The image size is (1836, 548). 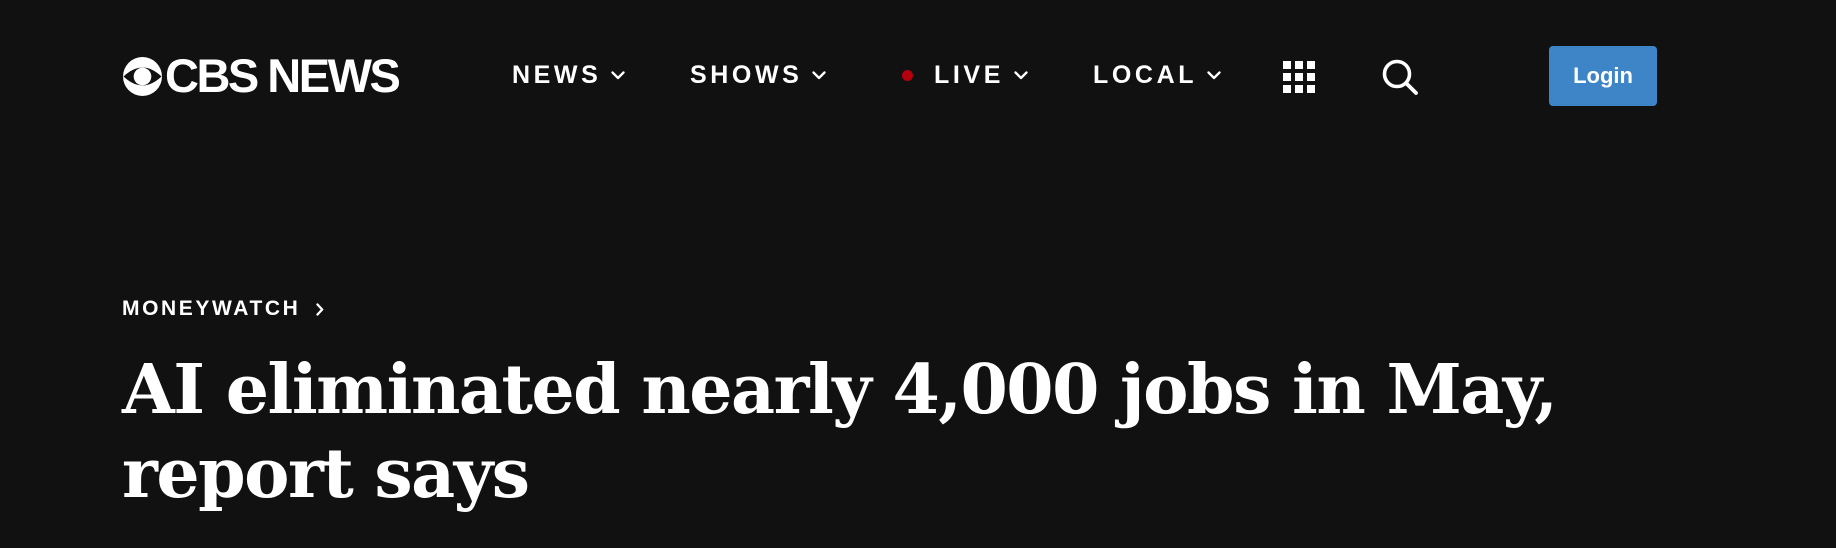 I want to click on nav-shows: SHOWS, so click(x=758, y=75).